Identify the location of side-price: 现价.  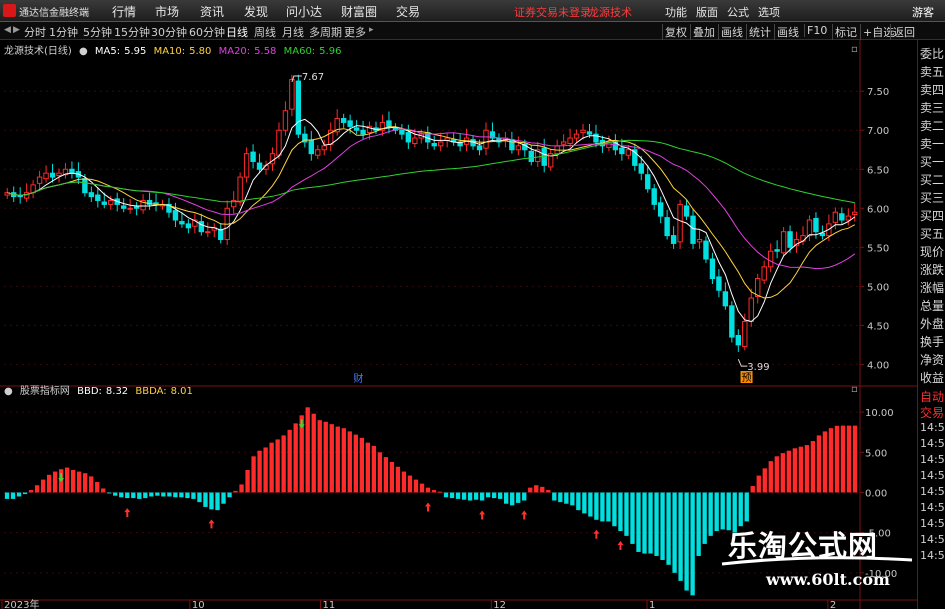
(932, 251).